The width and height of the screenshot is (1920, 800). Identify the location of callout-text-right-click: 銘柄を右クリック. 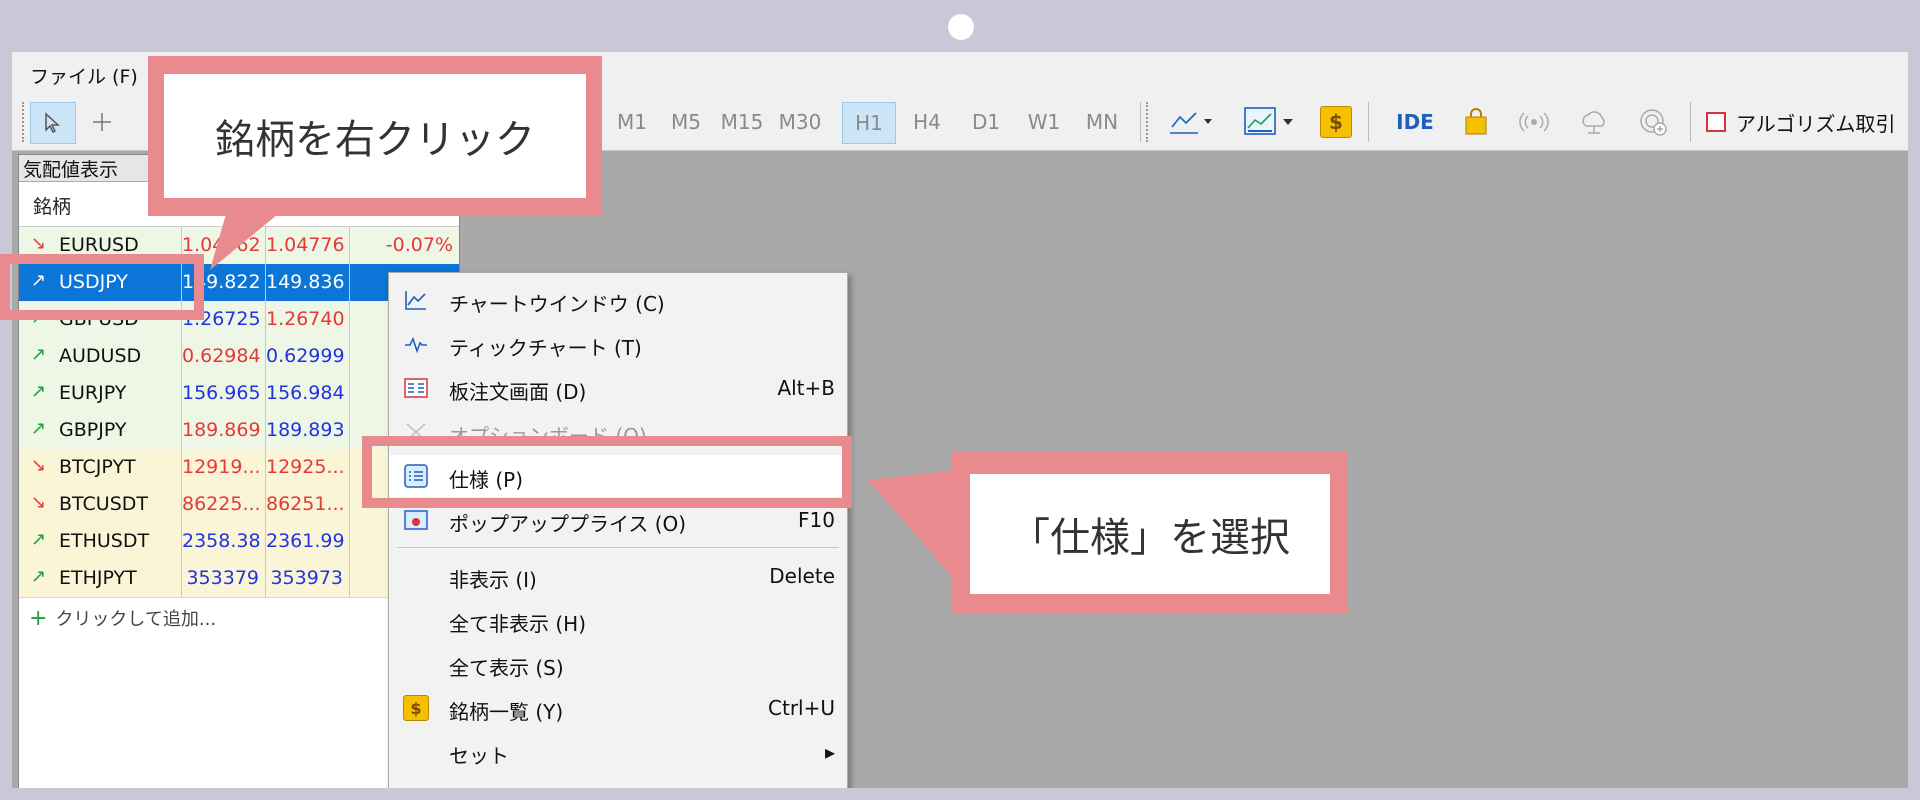
(375, 136).